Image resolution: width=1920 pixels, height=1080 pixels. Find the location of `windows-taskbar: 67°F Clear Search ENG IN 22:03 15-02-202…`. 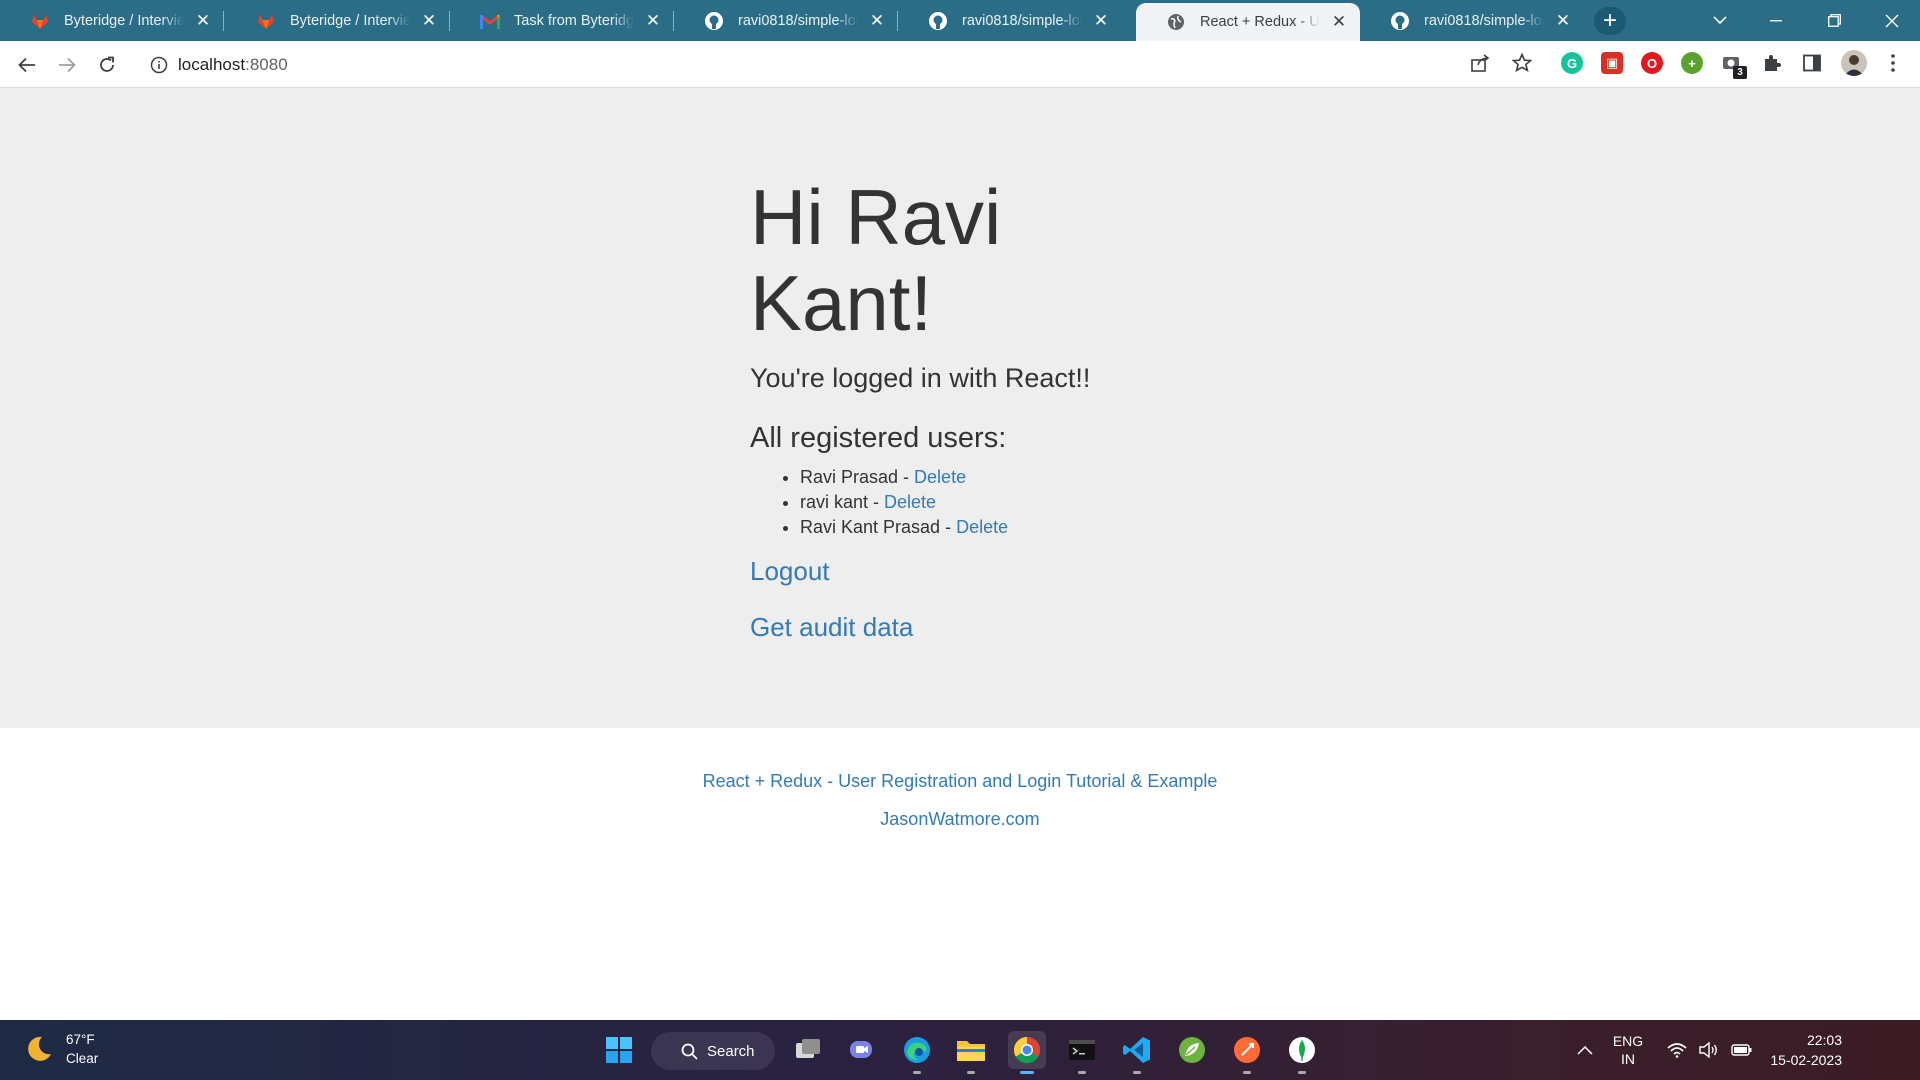

windows-taskbar: 67°F Clear Search ENG IN 22:03 15-02-202… is located at coordinates (960, 1050).